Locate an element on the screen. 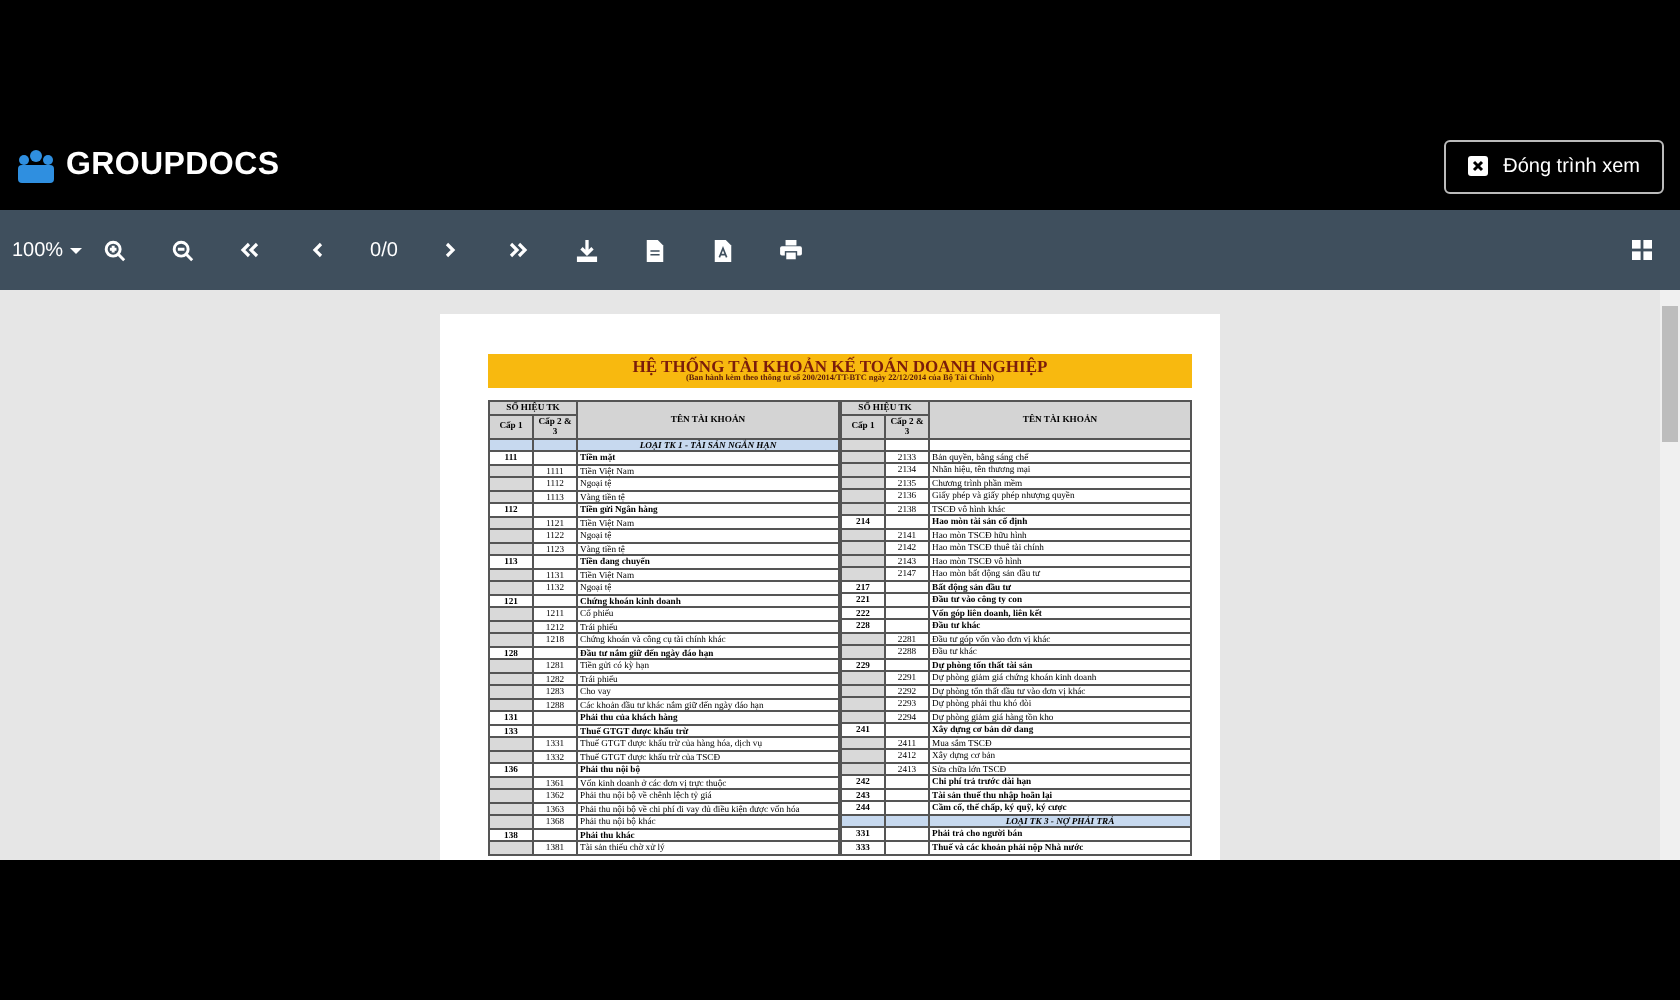 The width and height of the screenshot is (1680, 1000). double-chevron-right-icon is located at coordinates (518, 250).